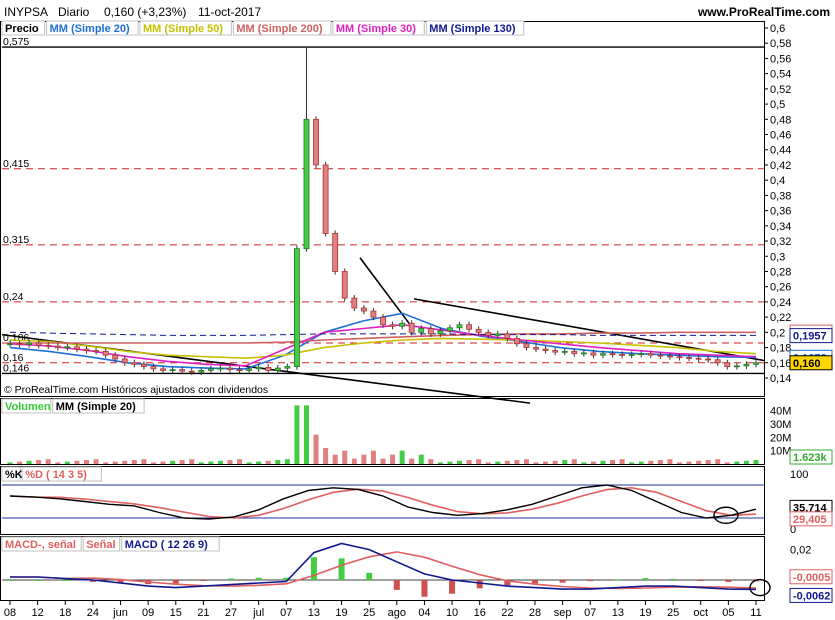  Describe the element at coordinates (780, 349) in the screenshot. I see `axis-label: 0,18` at that location.